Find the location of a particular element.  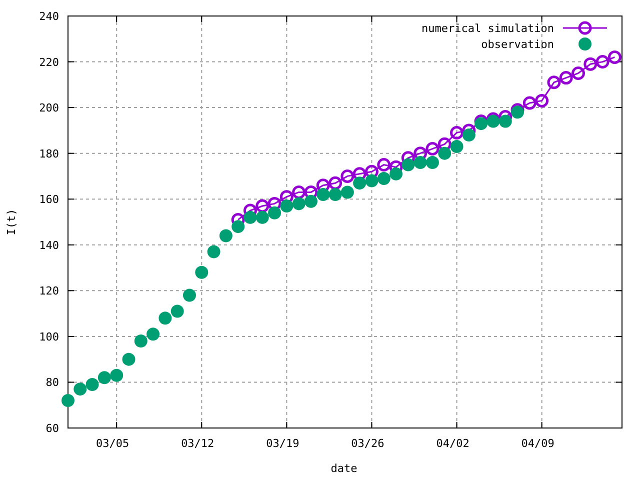

tick-label: 220 is located at coordinates (49, 62).